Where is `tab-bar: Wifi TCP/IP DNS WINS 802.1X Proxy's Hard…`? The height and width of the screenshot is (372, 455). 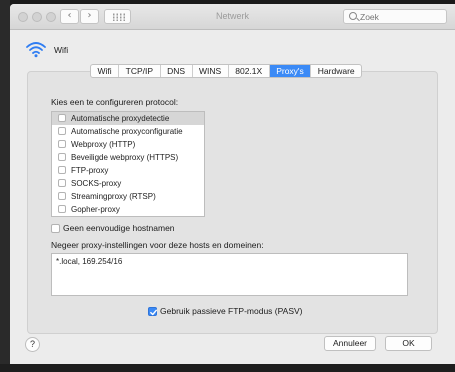 tab-bar: Wifi TCP/IP DNS WINS 802.1X Proxy's Hard… is located at coordinates (226, 71).